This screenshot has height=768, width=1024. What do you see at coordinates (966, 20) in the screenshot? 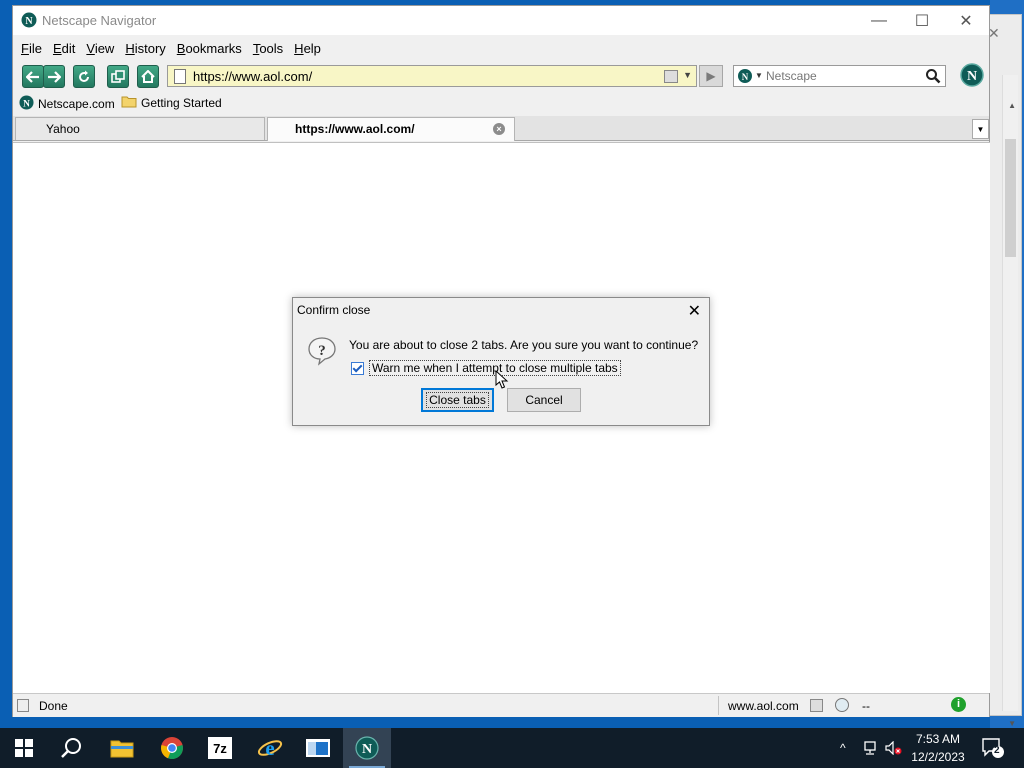
I see `close-button: ✕` at bounding box center [966, 20].